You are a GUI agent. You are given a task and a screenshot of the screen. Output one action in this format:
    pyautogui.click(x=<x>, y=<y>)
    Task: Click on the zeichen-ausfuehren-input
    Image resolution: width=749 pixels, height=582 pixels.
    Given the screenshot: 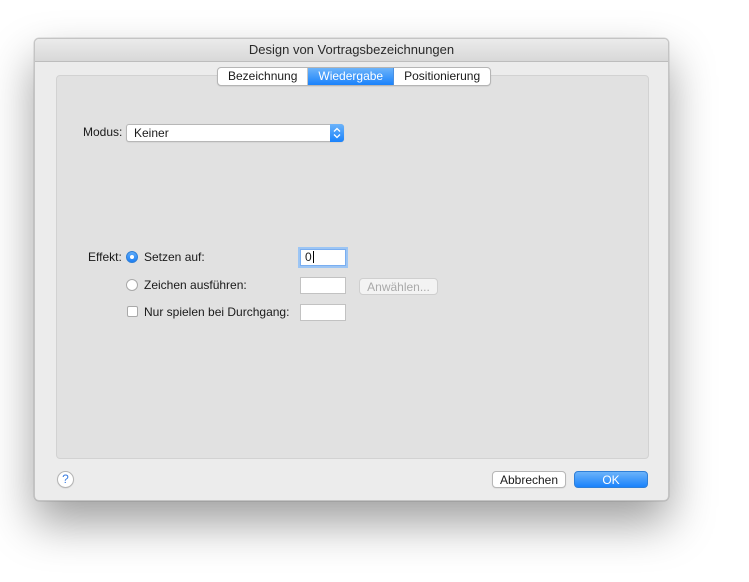 What is the action you would take?
    pyautogui.click(x=323, y=285)
    